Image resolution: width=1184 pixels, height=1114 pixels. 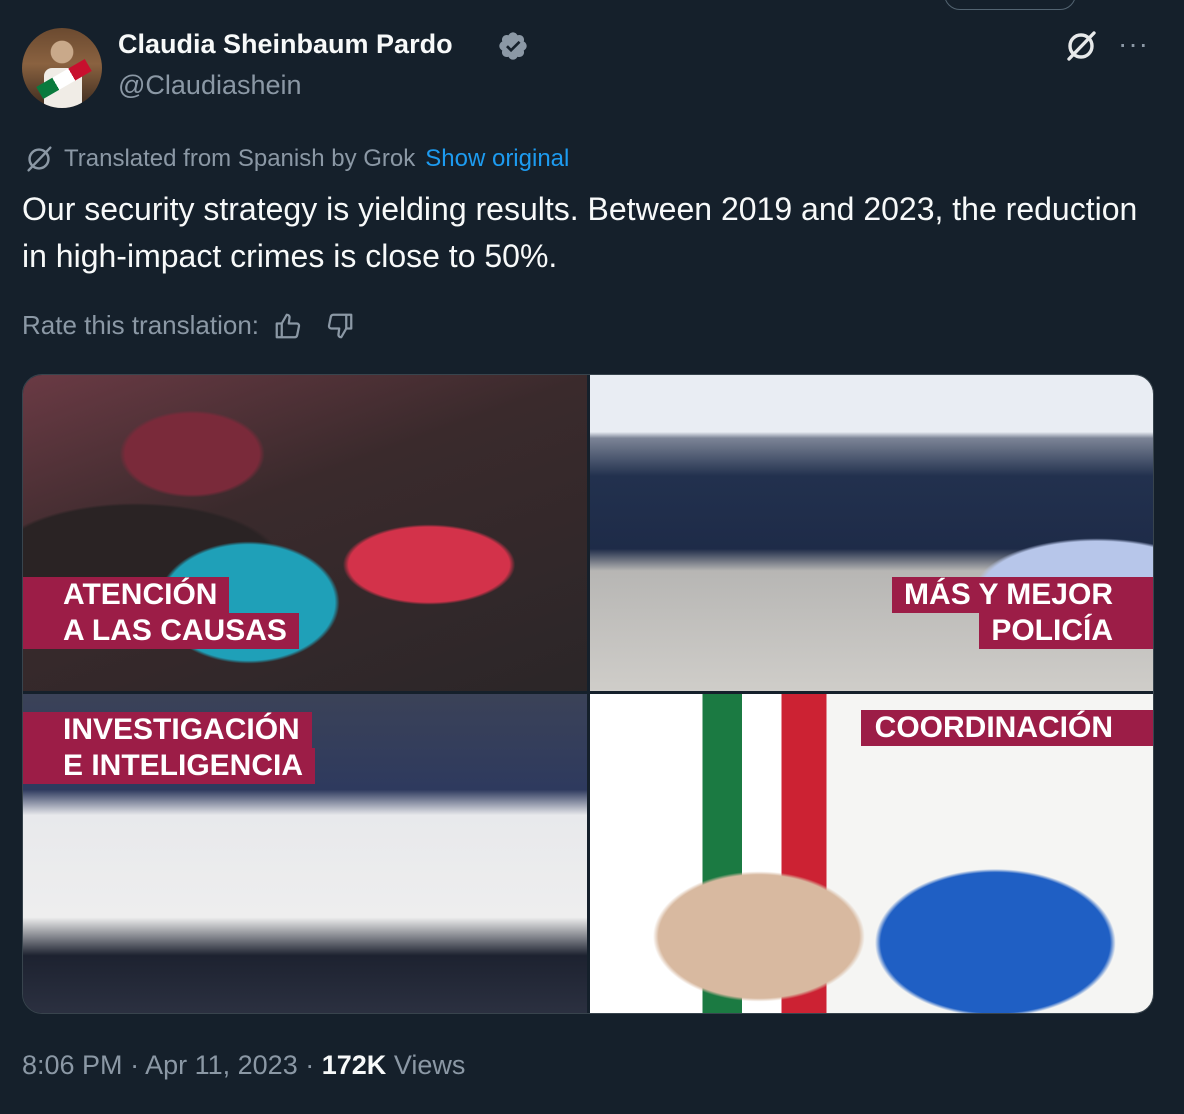 I want to click on image-caption-line: E INTELIGENCIA, so click(x=169, y=766).